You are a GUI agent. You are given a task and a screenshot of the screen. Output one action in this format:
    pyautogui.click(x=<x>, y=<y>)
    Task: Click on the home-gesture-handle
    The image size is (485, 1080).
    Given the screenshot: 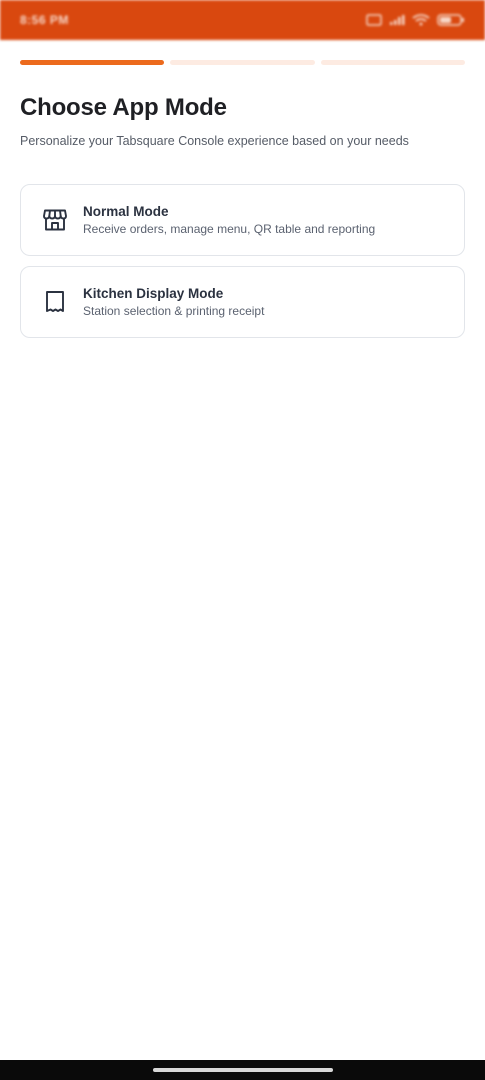 What is the action you would take?
    pyautogui.click(x=242, y=1070)
    